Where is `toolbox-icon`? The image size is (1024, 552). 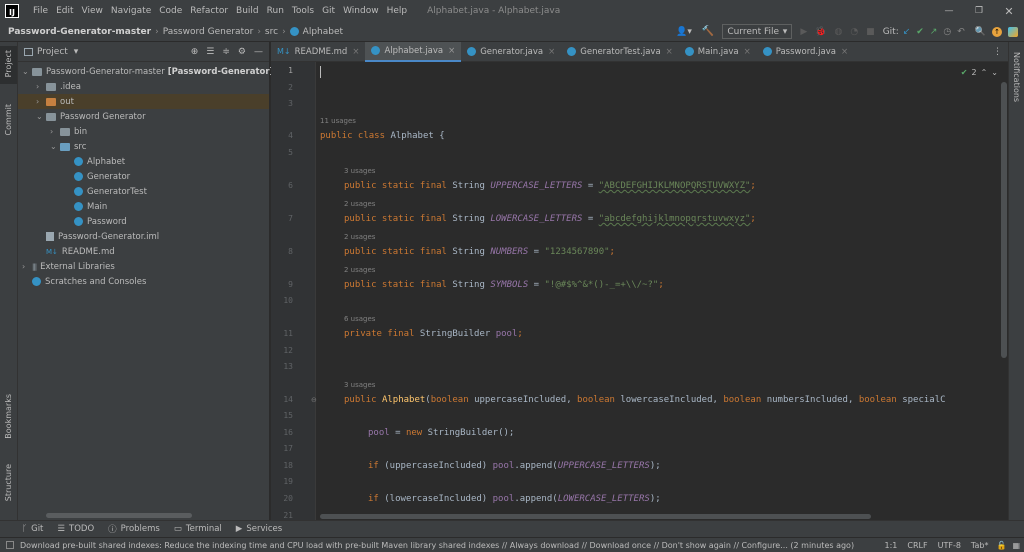
toolbox-icon is located at coordinates (1013, 31).